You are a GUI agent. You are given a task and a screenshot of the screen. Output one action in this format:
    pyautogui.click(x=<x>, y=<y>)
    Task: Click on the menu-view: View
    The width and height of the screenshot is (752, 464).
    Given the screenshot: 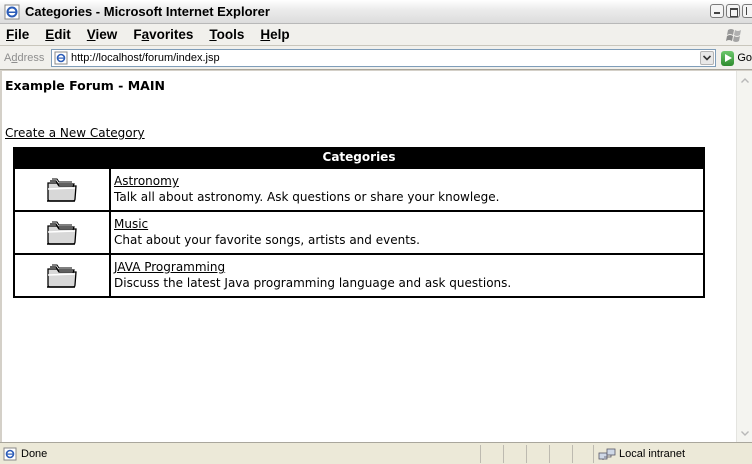 What is the action you would take?
    pyautogui.click(x=102, y=34)
    